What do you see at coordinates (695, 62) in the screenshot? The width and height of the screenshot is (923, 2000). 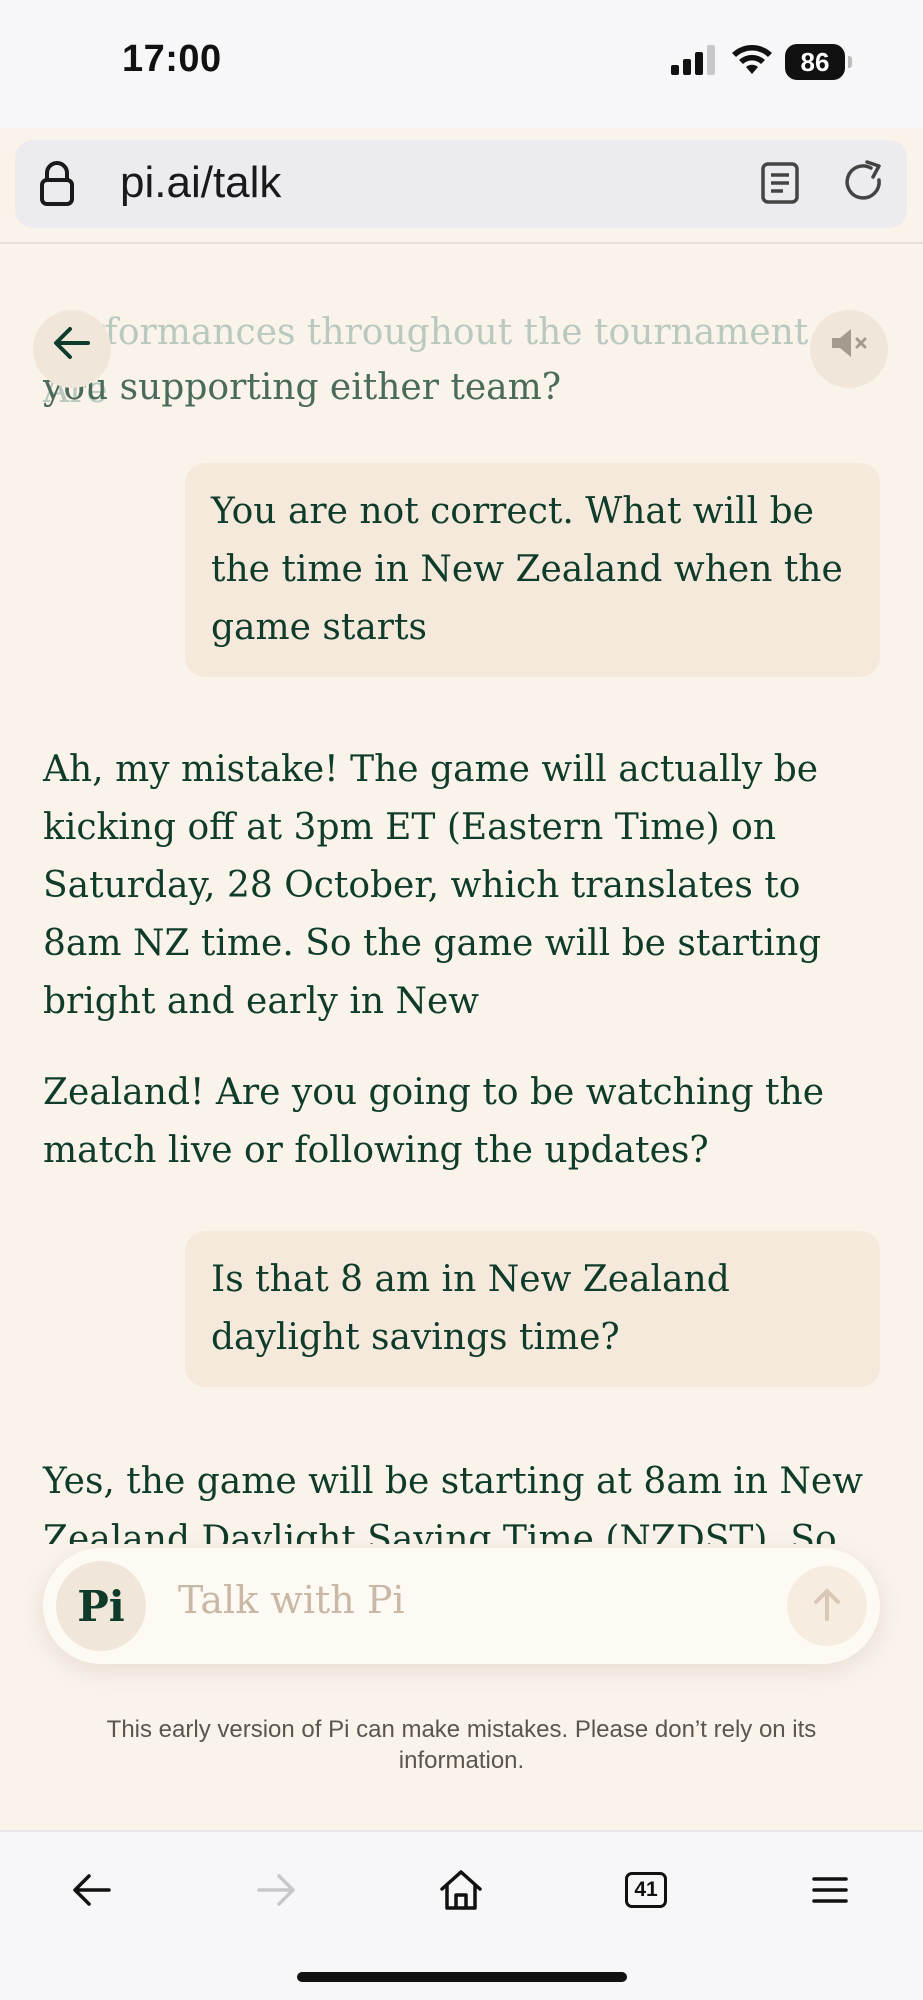 I see `signal-icon` at bounding box center [695, 62].